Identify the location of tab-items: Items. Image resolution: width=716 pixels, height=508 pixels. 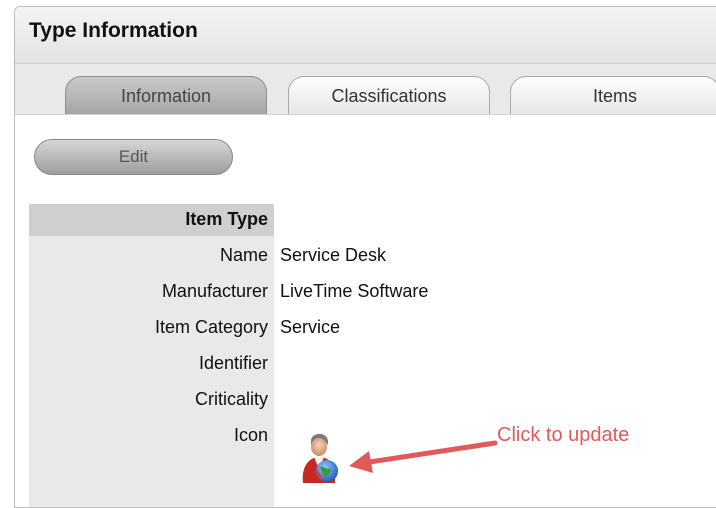
(613, 95).